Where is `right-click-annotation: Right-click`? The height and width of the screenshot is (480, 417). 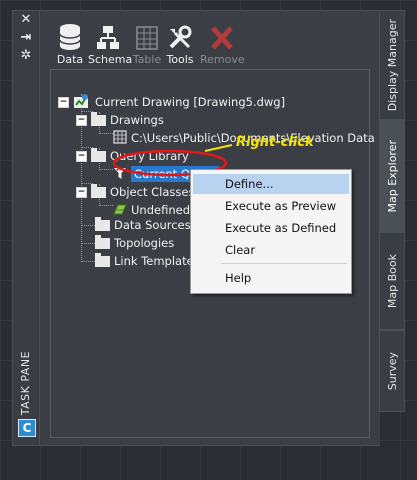 right-click-annotation: Right-click is located at coordinates (275, 142).